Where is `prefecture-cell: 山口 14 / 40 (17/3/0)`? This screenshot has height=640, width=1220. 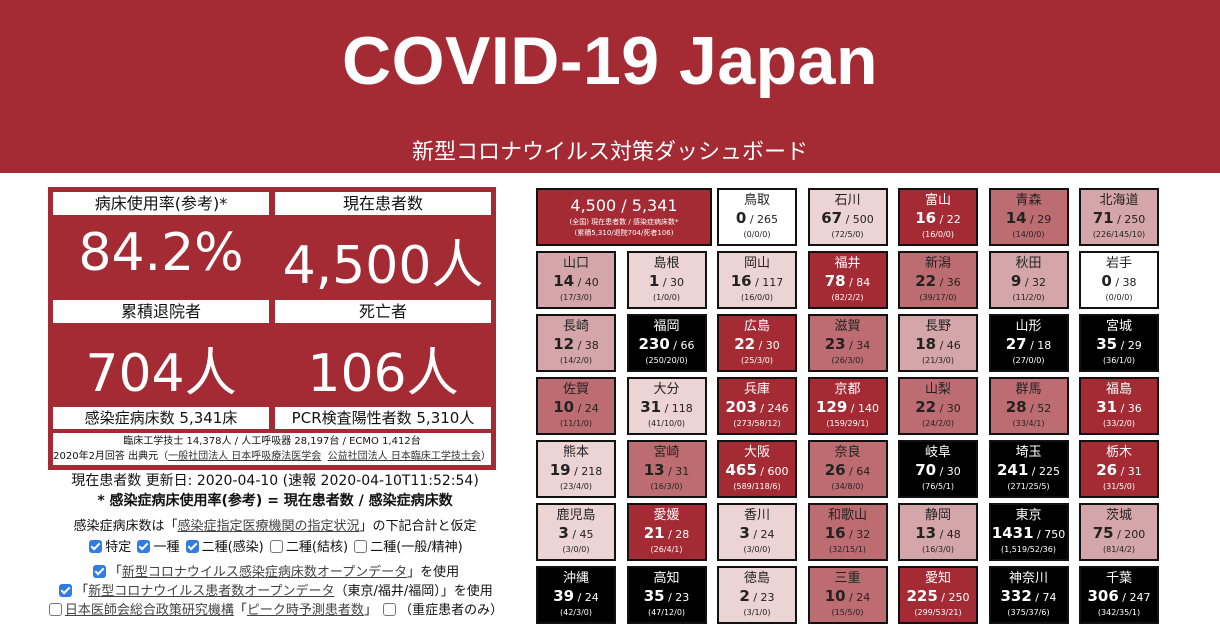
prefecture-cell: 山口 14 / 40 (17/3/0) is located at coordinates (576, 280).